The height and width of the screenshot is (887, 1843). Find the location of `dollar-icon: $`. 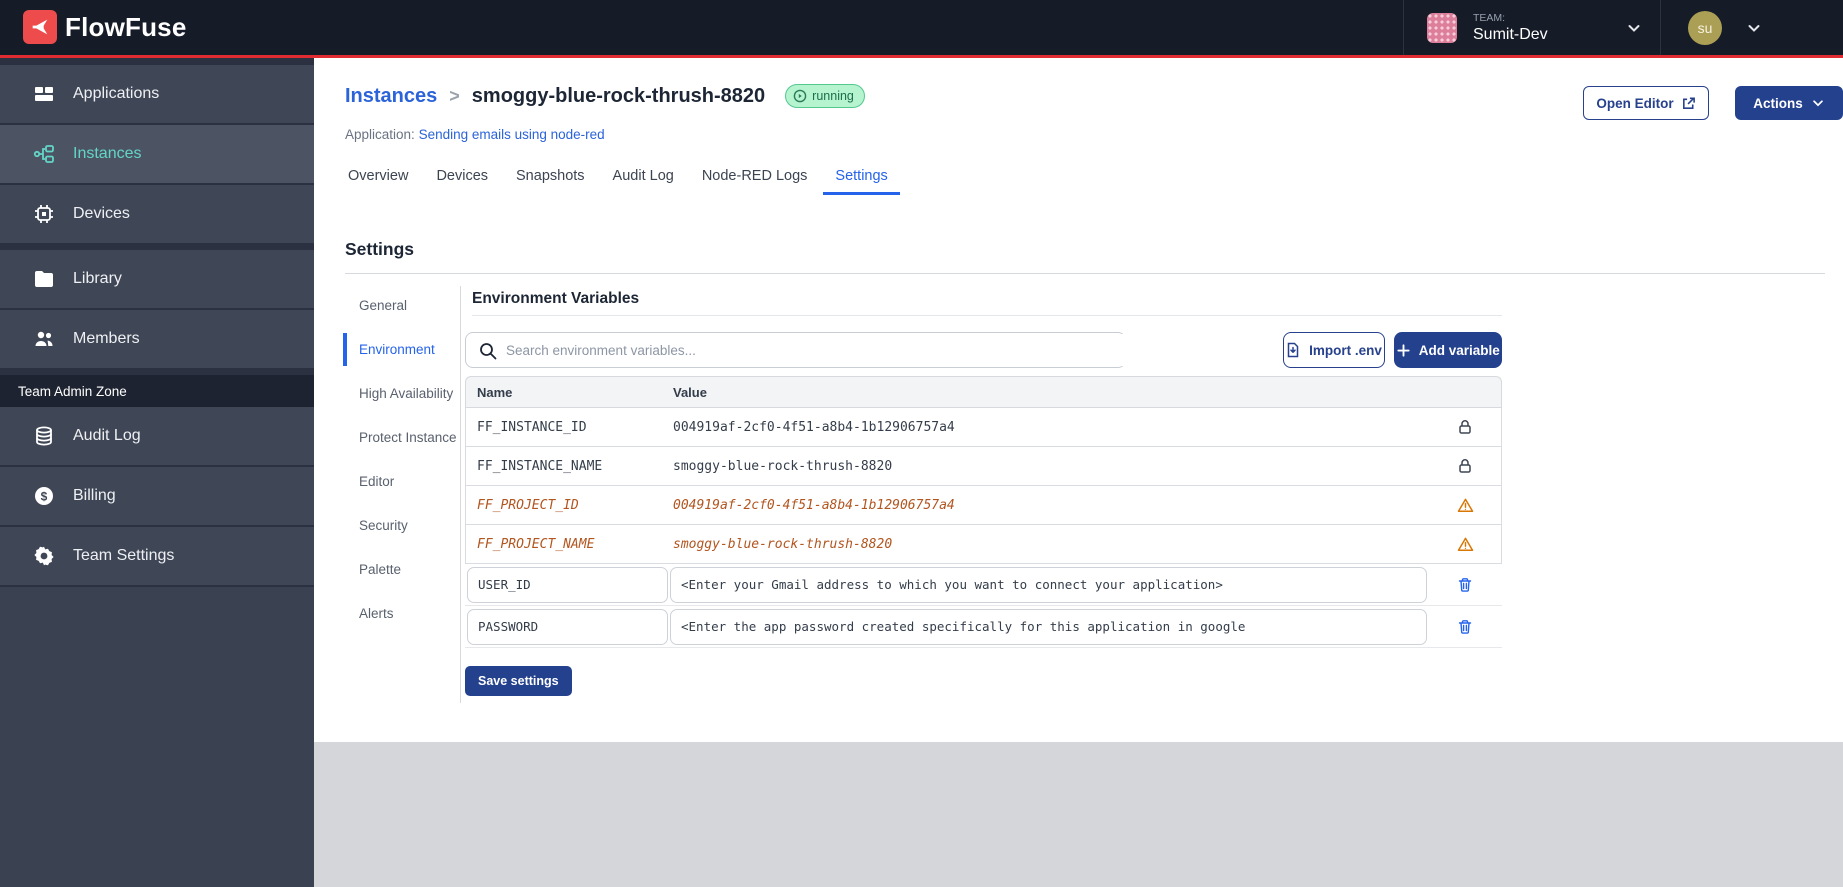

dollar-icon: $ is located at coordinates (44, 496).